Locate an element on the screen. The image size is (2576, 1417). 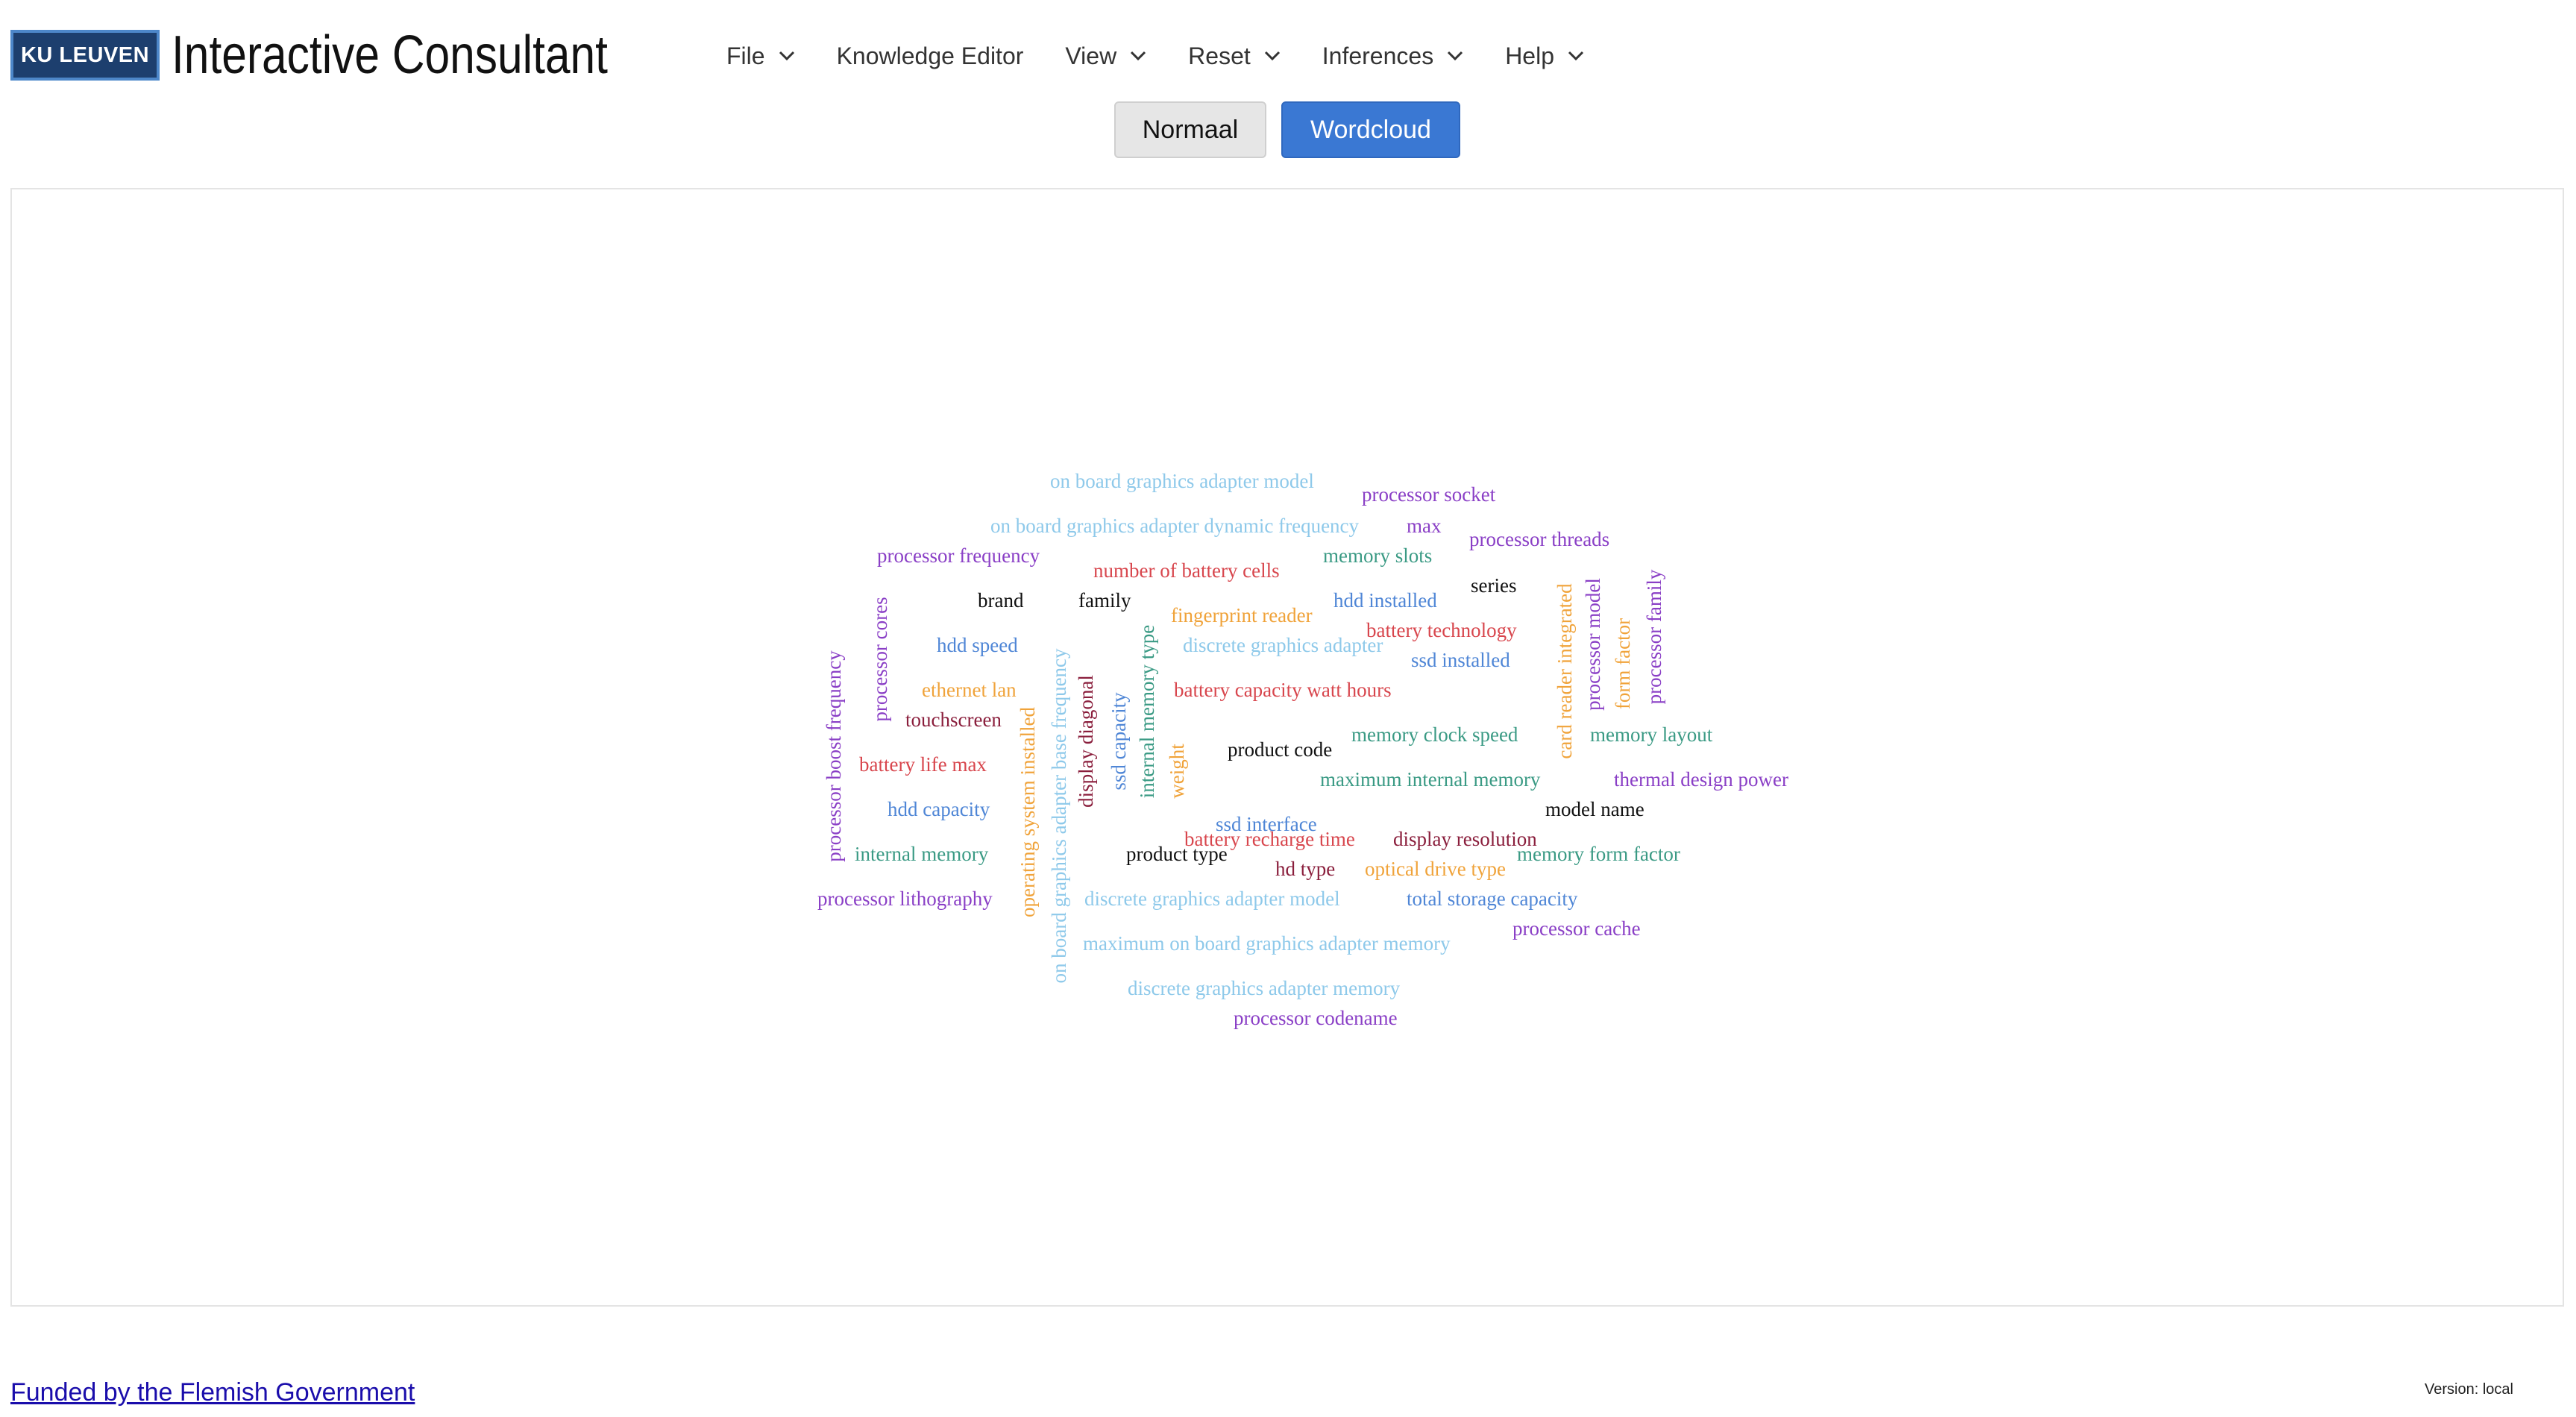
wordcloud-word: touchscreen is located at coordinates (954, 719).